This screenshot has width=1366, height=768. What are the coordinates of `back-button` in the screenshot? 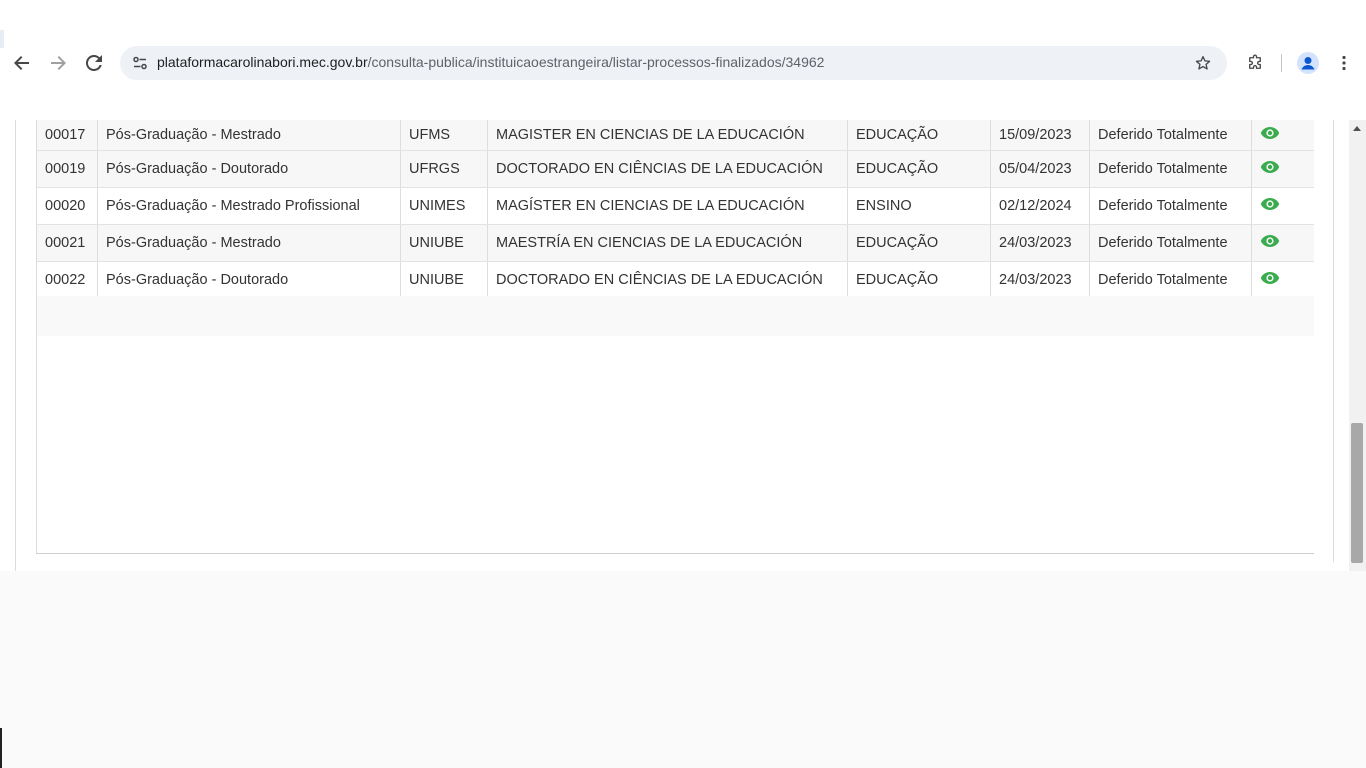 It's located at (22, 63).